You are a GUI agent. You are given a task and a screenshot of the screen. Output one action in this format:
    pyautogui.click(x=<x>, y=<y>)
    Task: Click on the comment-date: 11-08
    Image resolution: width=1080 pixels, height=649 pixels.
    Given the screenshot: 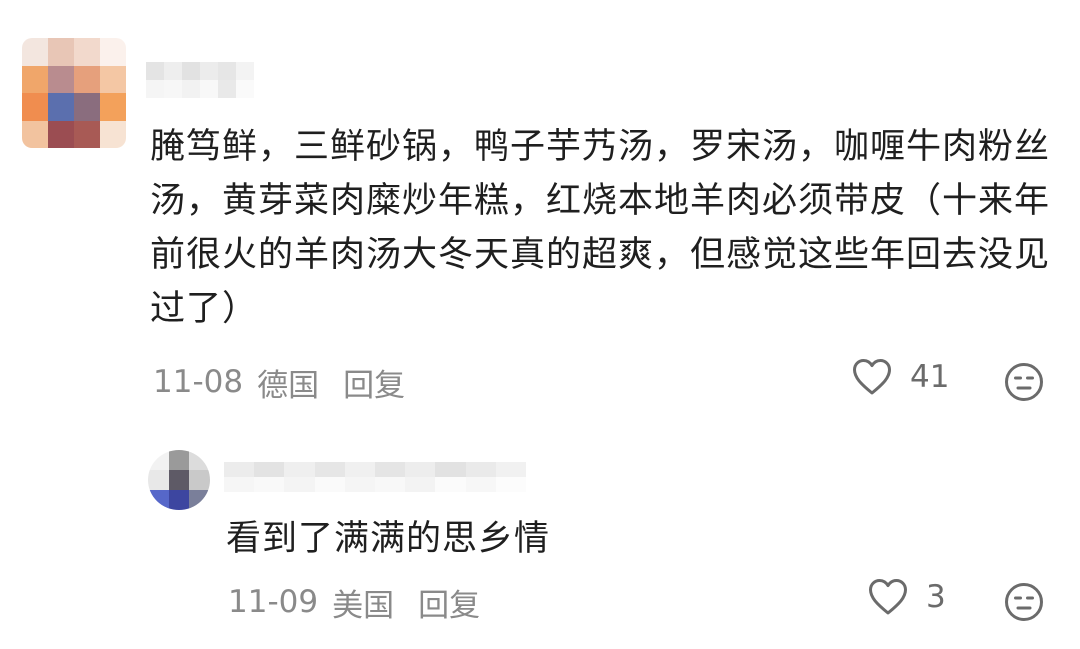 What is the action you would take?
    pyautogui.click(x=198, y=382)
    